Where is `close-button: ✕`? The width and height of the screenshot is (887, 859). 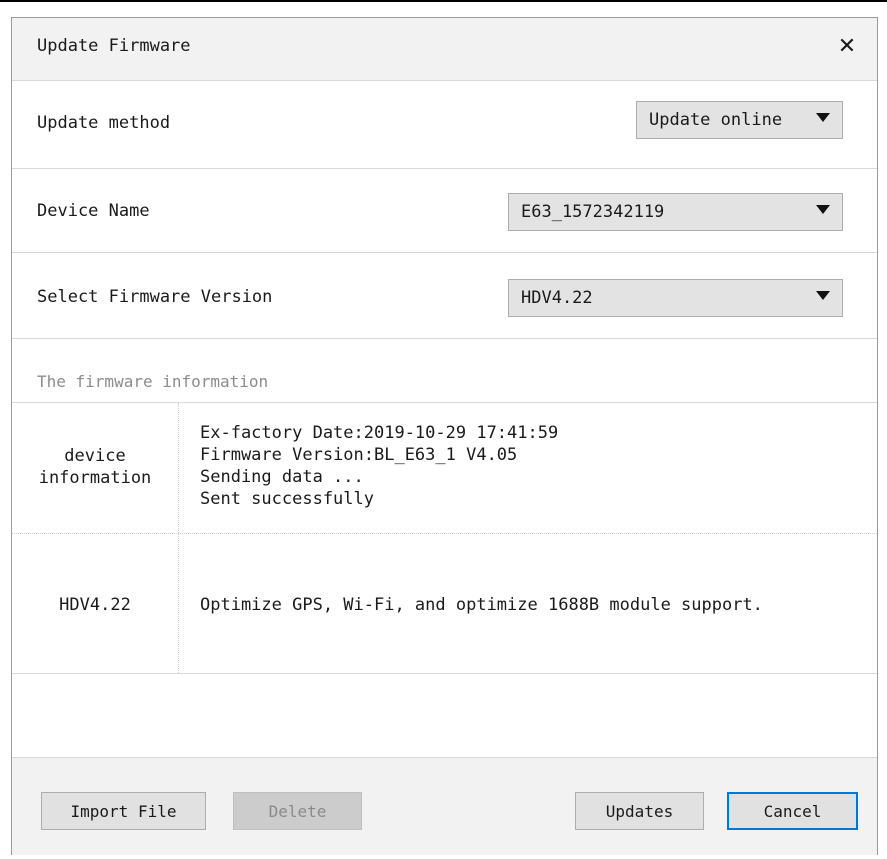
close-button: ✕ is located at coordinates (847, 46).